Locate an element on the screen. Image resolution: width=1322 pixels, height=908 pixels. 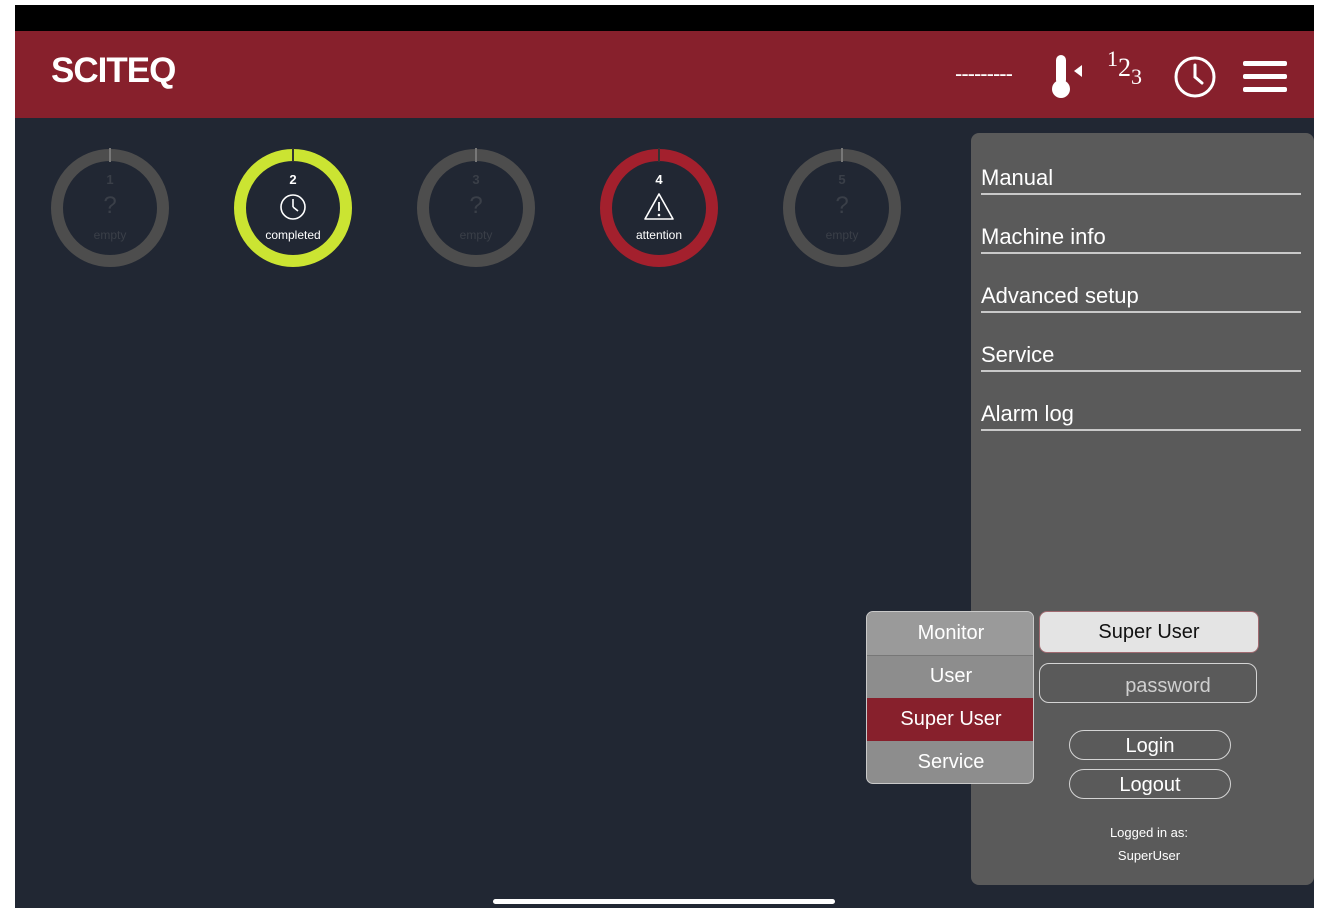
role-option-monitor: Monitor is located at coordinates (950, 634).